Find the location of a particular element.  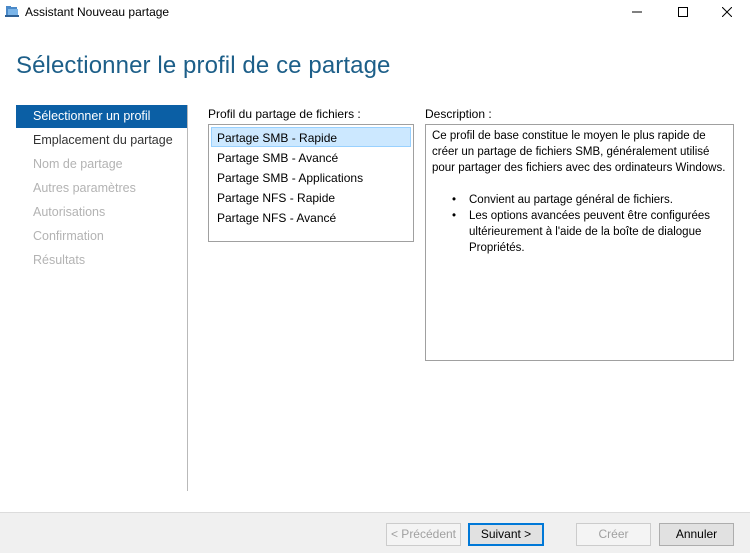

description-bullet: Convient au partage général de fichiers. is located at coordinates (583, 200).